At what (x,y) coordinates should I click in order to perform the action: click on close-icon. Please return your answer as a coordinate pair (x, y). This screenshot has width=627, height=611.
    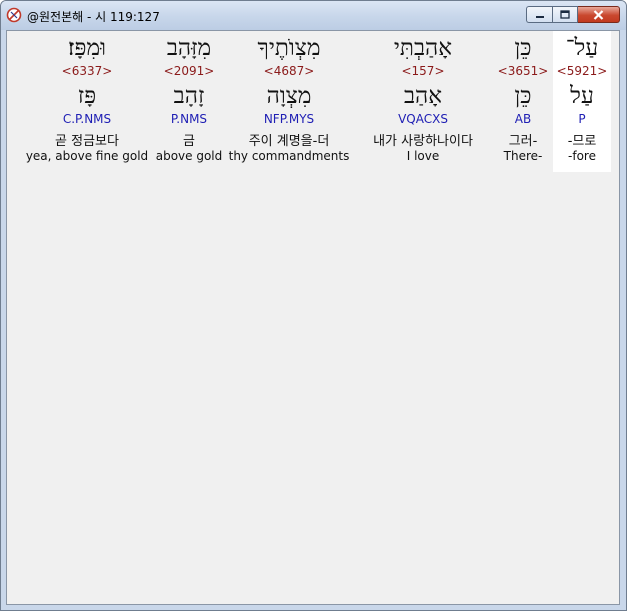
    Looking at the image, I should click on (598, 14).